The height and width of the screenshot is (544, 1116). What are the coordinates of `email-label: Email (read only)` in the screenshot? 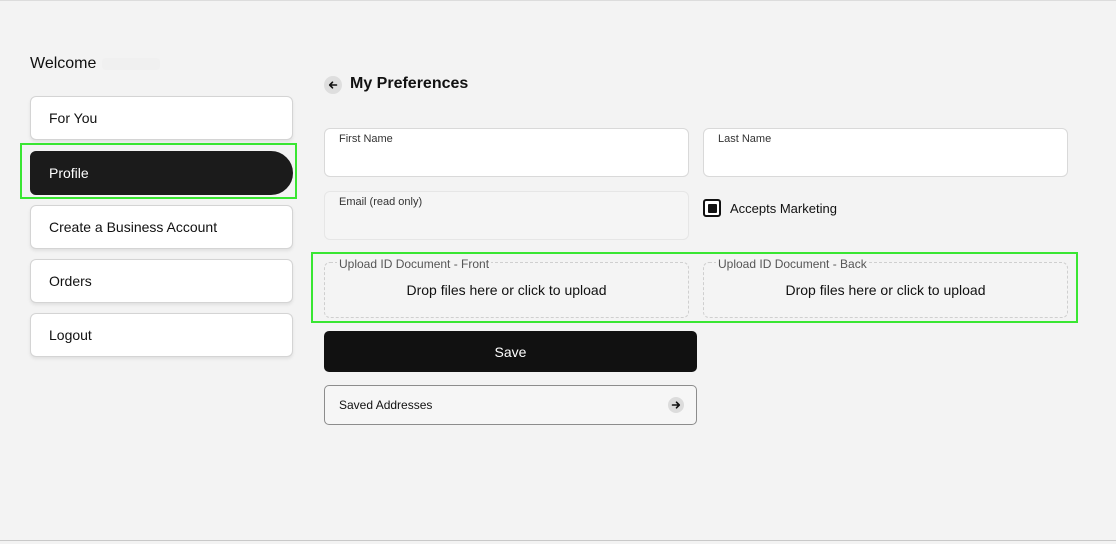 It's located at (381, 202).